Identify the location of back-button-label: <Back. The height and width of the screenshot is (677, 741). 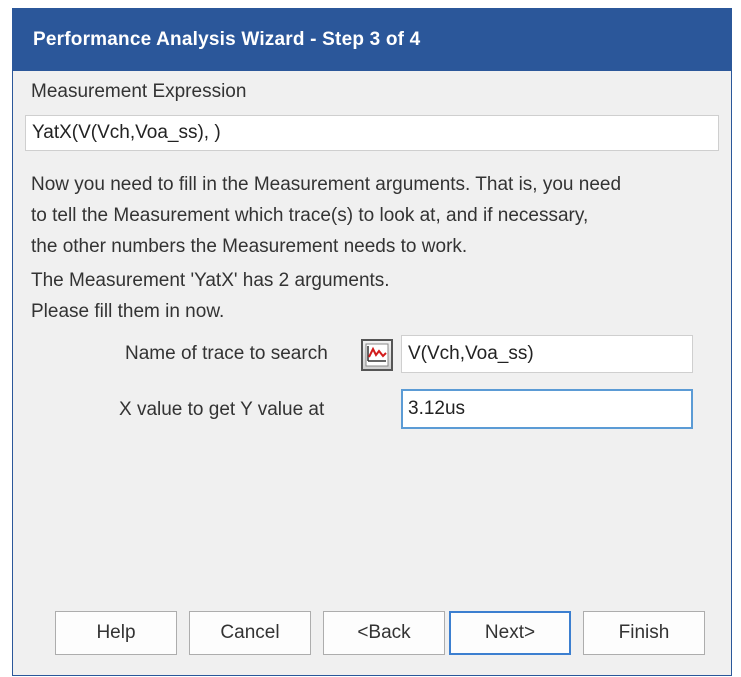
(384, 632).